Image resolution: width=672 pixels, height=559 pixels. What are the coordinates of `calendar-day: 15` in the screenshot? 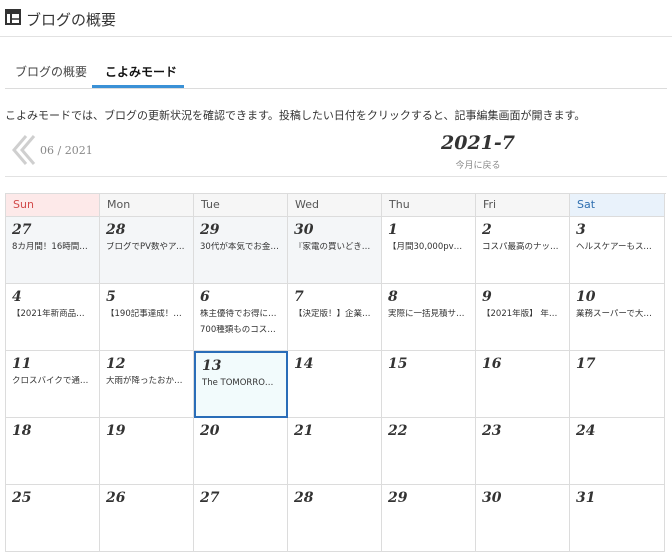 It's located at (429, 384).